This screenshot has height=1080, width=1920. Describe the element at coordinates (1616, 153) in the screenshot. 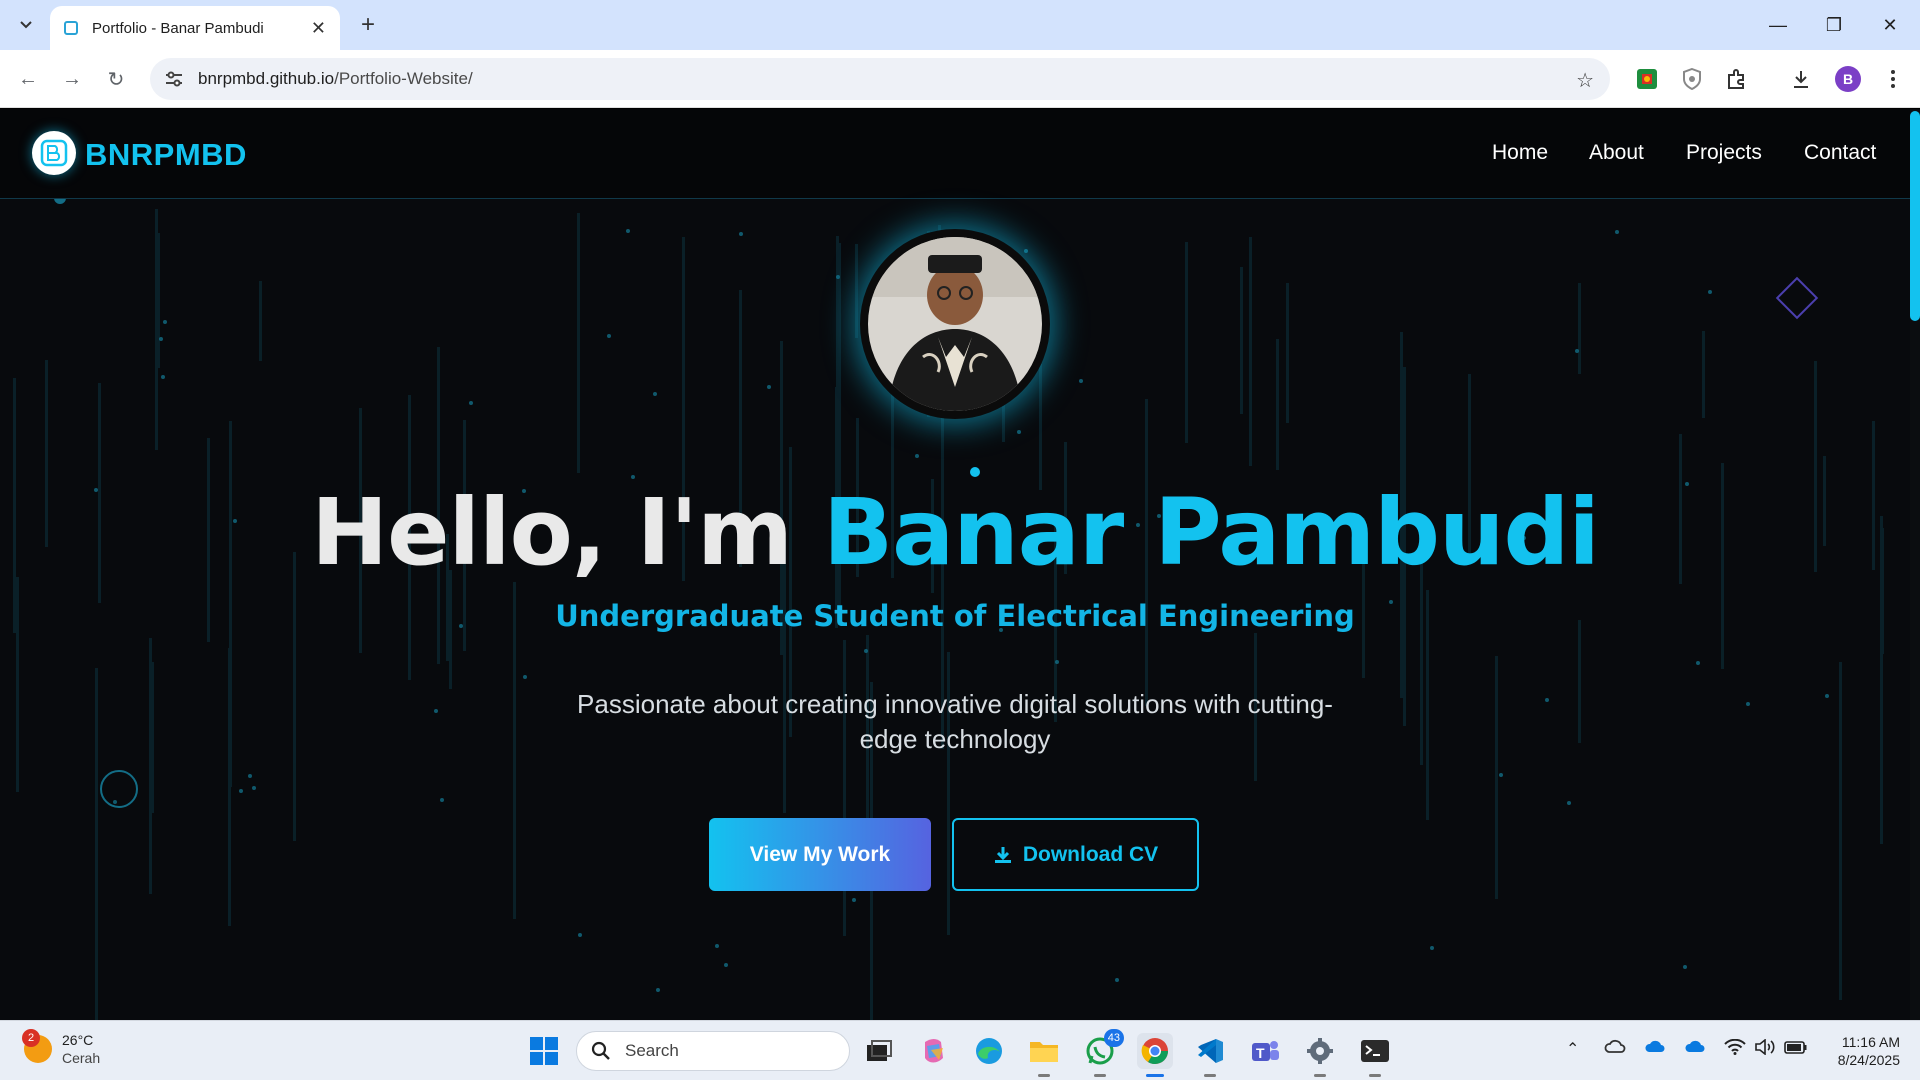

I see `nav-link-about: About` at that location.